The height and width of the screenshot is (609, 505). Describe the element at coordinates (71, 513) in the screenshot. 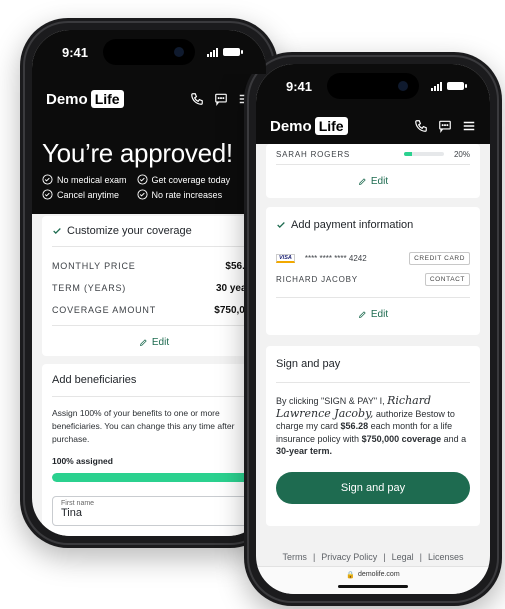

I see `first-name-value: Tina` at that location.